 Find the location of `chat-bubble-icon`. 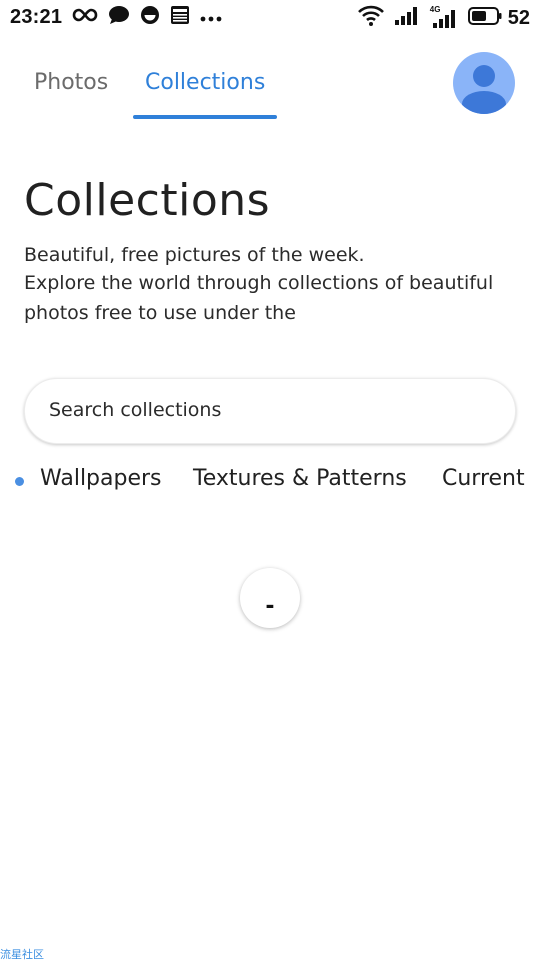

chat-bubble-icon is located at coordinates (119, 17).